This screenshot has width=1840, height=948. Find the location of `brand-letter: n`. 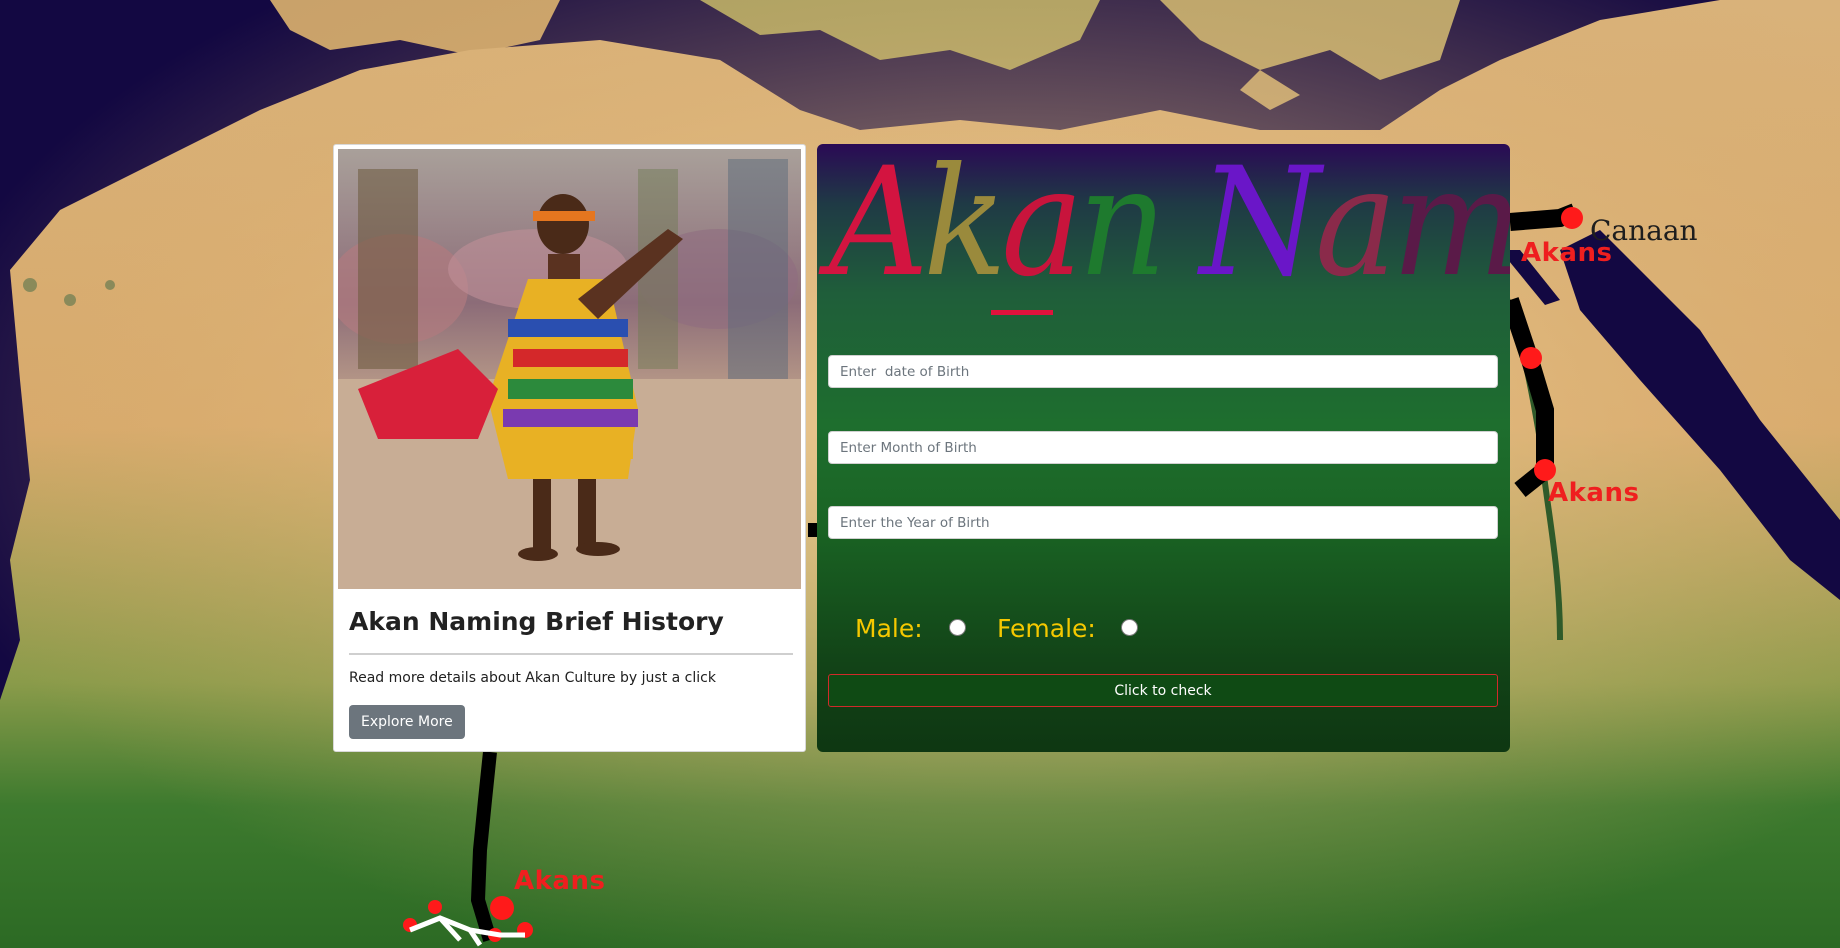

brand-letter: n is located at coordinates (1122, 227).